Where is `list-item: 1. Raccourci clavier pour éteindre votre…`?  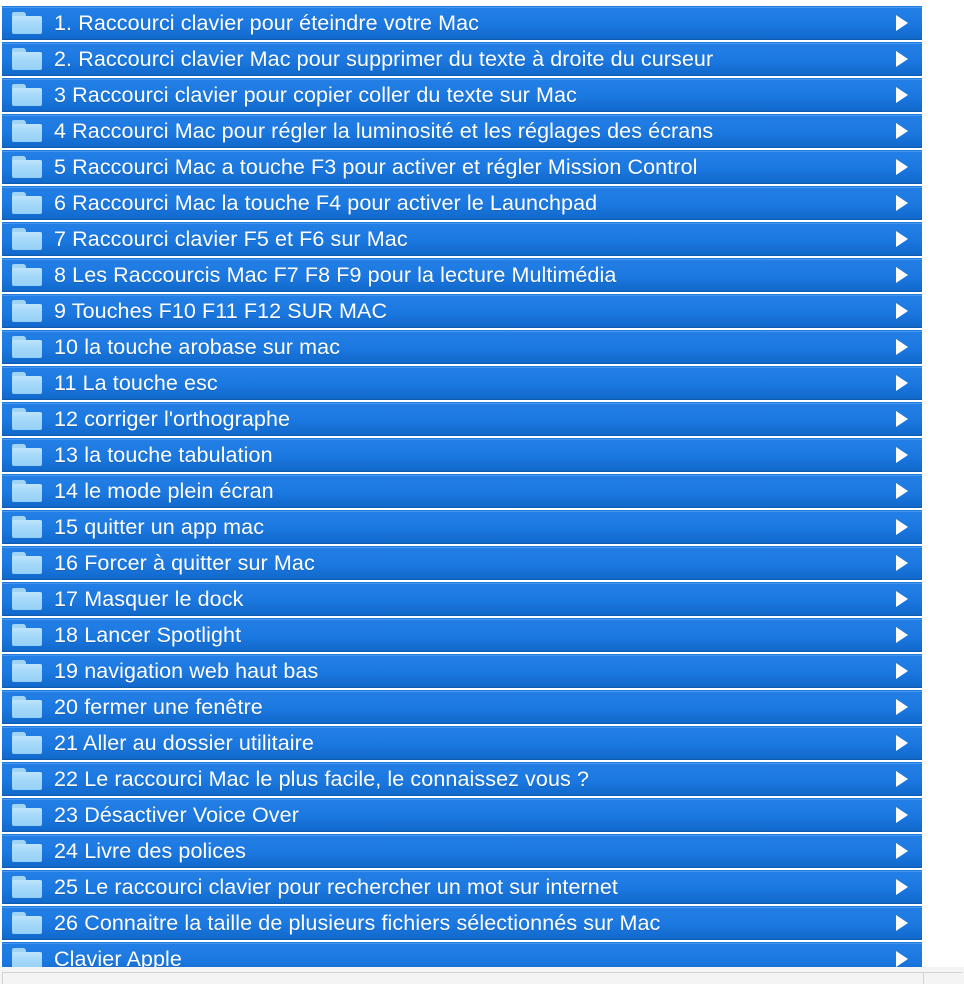 list-item: 1. Raccourci clavier pour éteindre votre… is located at coordinates (462, 23).